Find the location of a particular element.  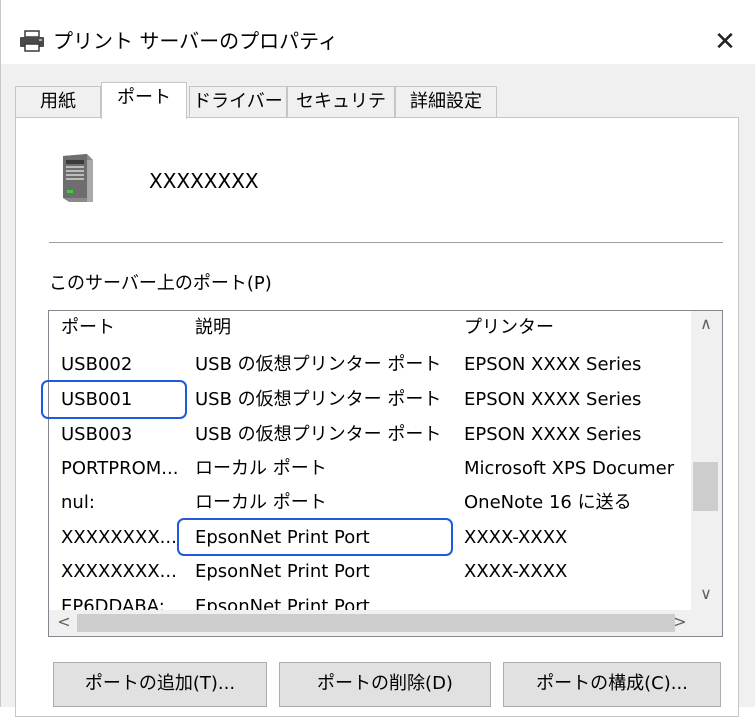

tab-advanced: 詳細設定 is located at coordinates (446, 101).